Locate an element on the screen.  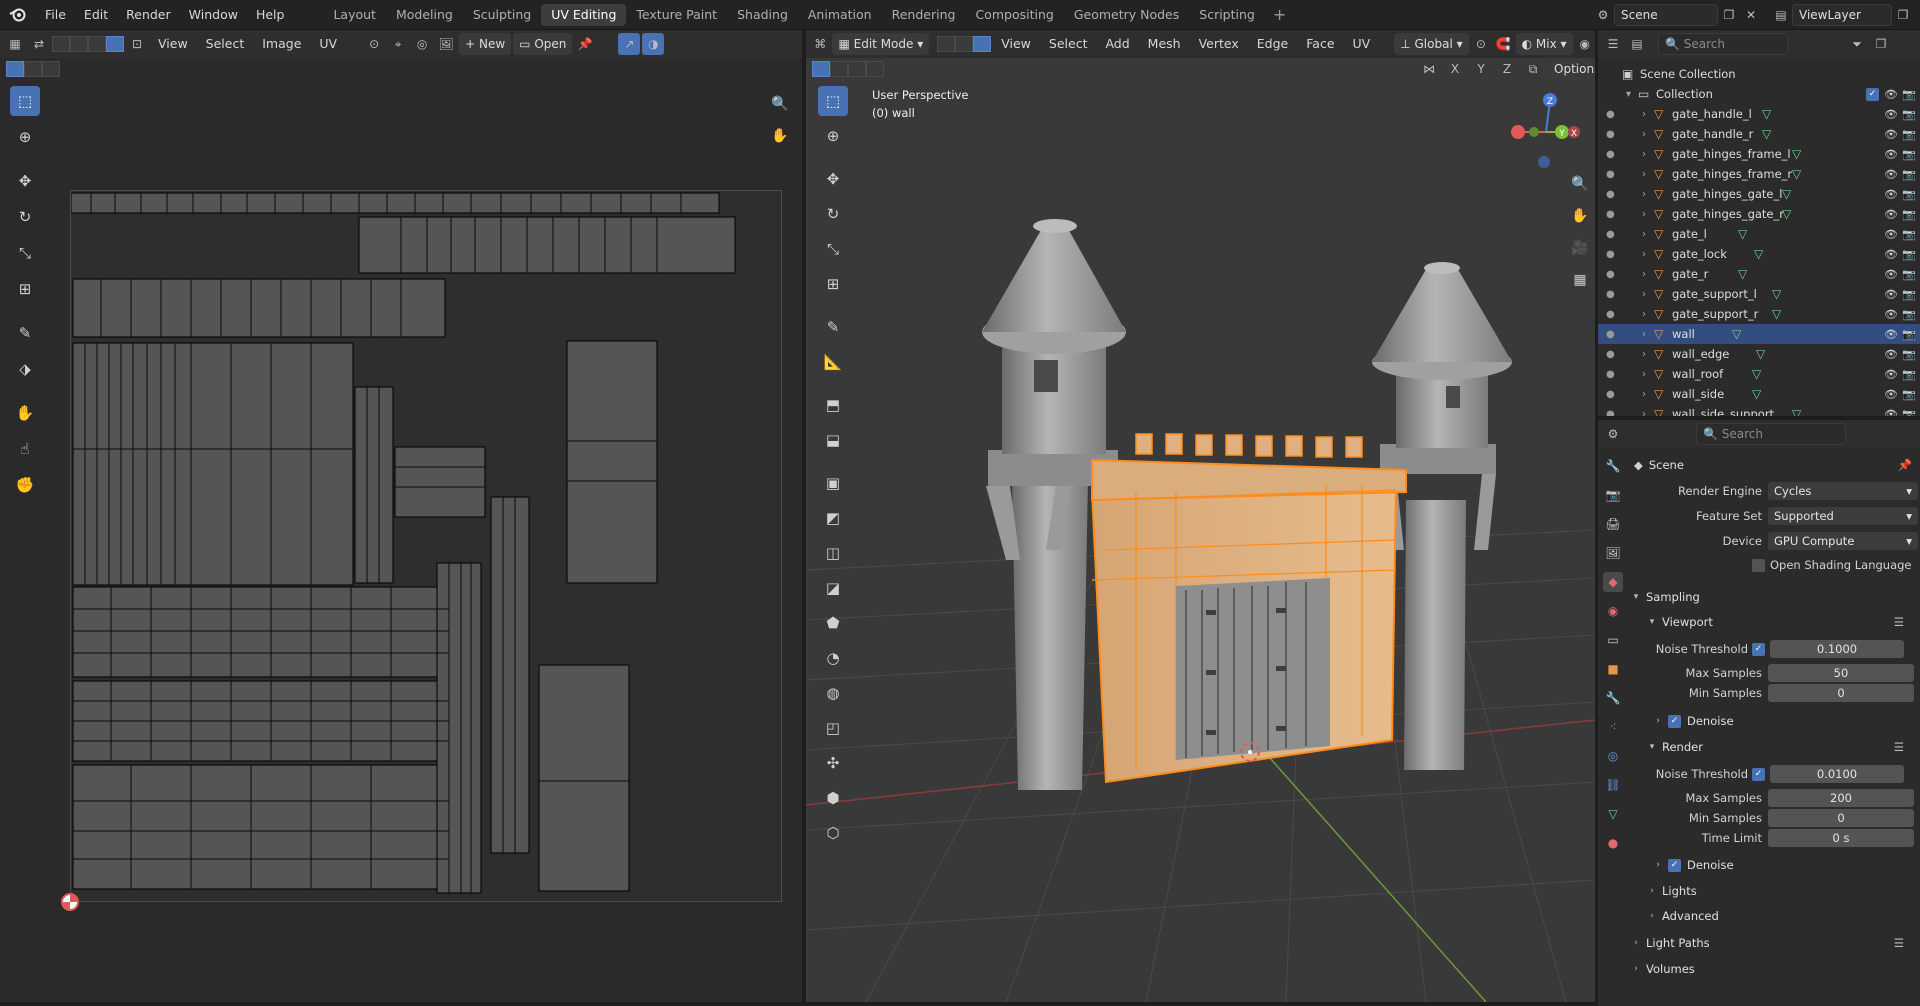
r-denoise-row: › ✓ Denoise is located at coordinates (1775, 865).